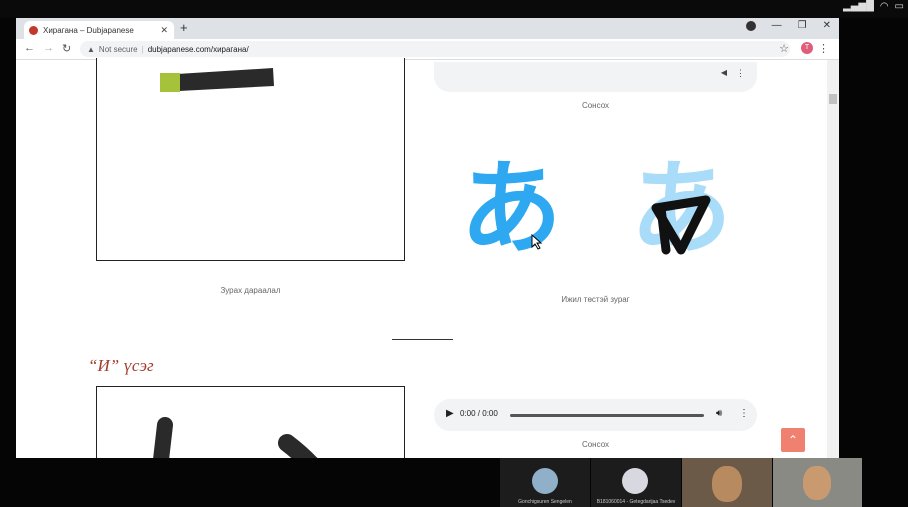 Image resolution: width=908 pixels, height=507 pixels. Describe the element at coordinates (250, 290) in the screenshot. I see `stroke-order-caption: Зурах дараалал` at that location.